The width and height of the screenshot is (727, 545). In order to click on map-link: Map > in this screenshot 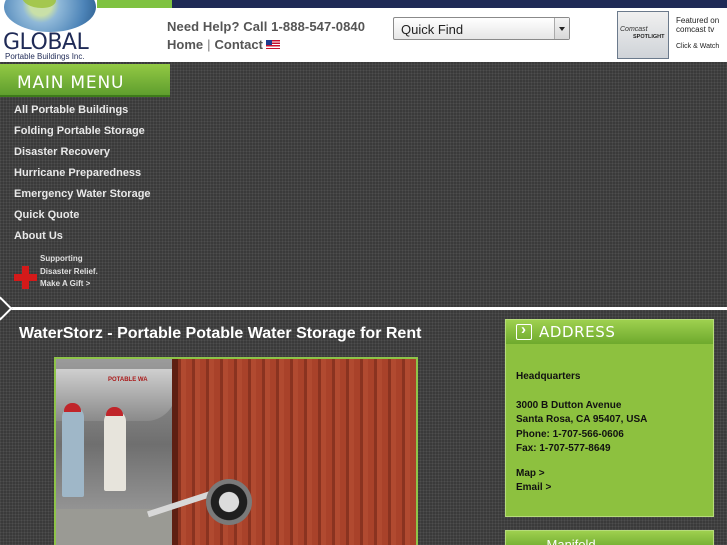, I will do `click(533, 474)`.